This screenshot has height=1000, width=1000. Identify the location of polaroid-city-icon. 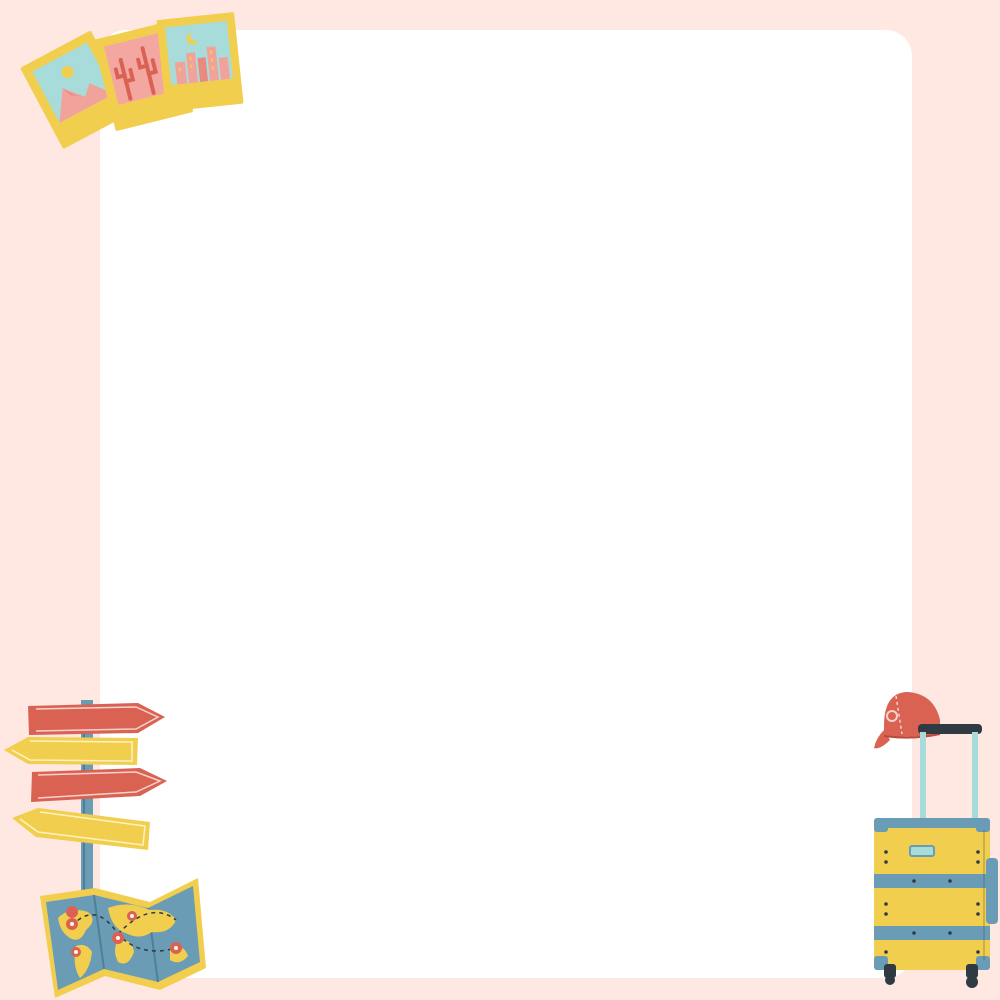
(200, 62).